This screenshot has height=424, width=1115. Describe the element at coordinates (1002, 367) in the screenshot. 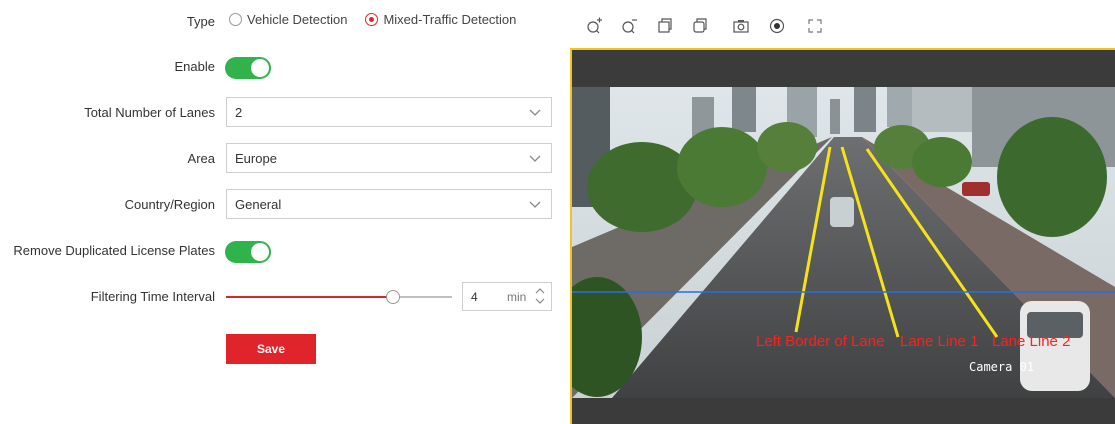

I see `camera-name-label: Camera 01` at that location.